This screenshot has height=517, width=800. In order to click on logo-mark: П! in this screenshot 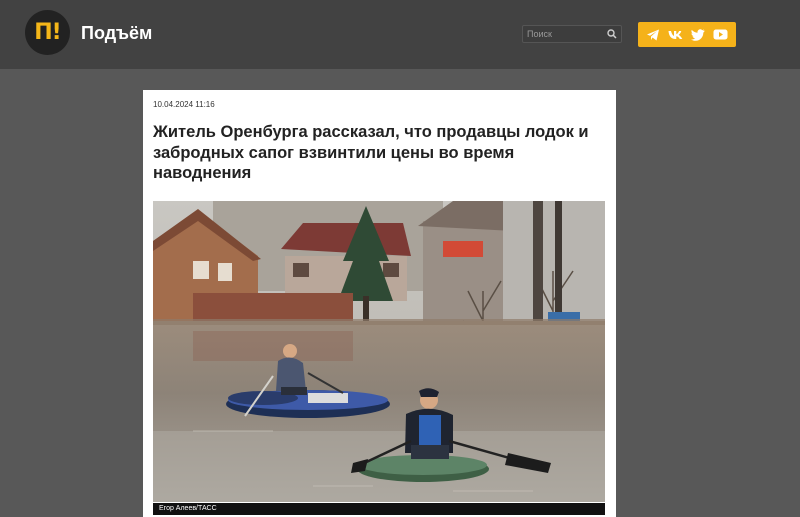, I will do `click(47, 32)`.